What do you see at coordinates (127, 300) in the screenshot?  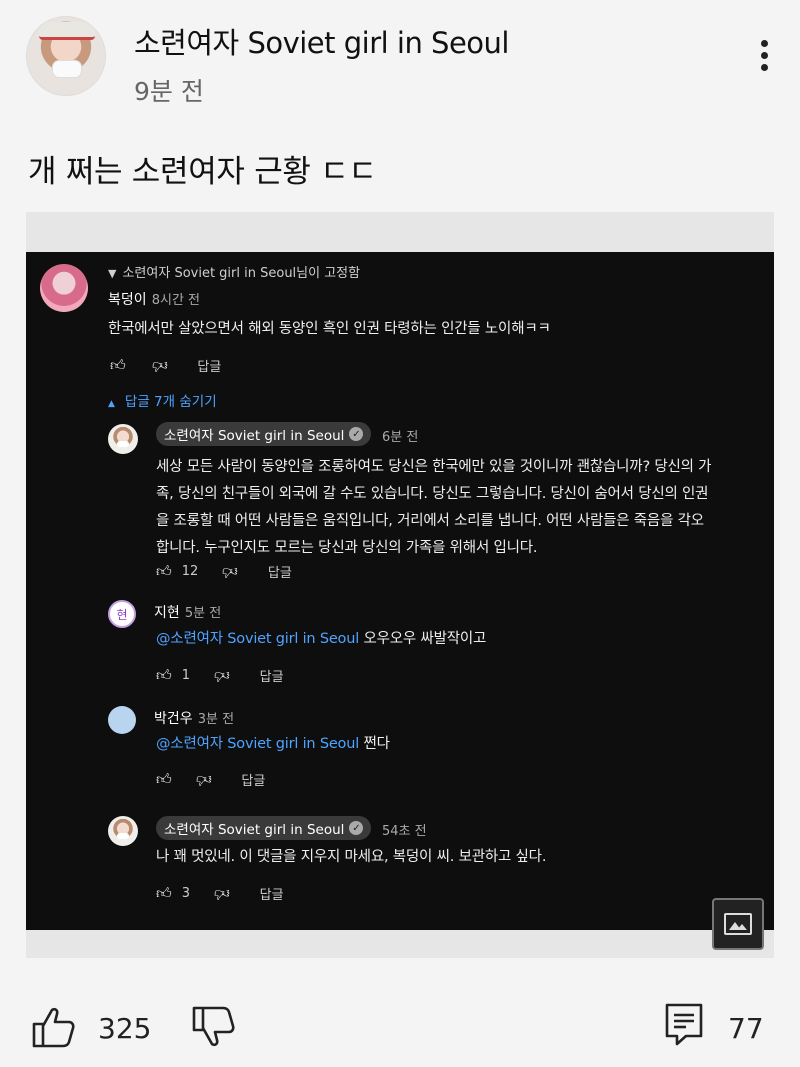 I see `comment-author: 복덩이` at bounding box center [127, 300].